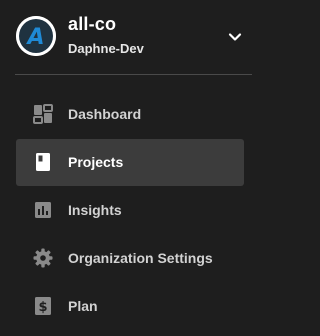  I want to click on sidebar-item-insights: Insights, so click(130, 210).